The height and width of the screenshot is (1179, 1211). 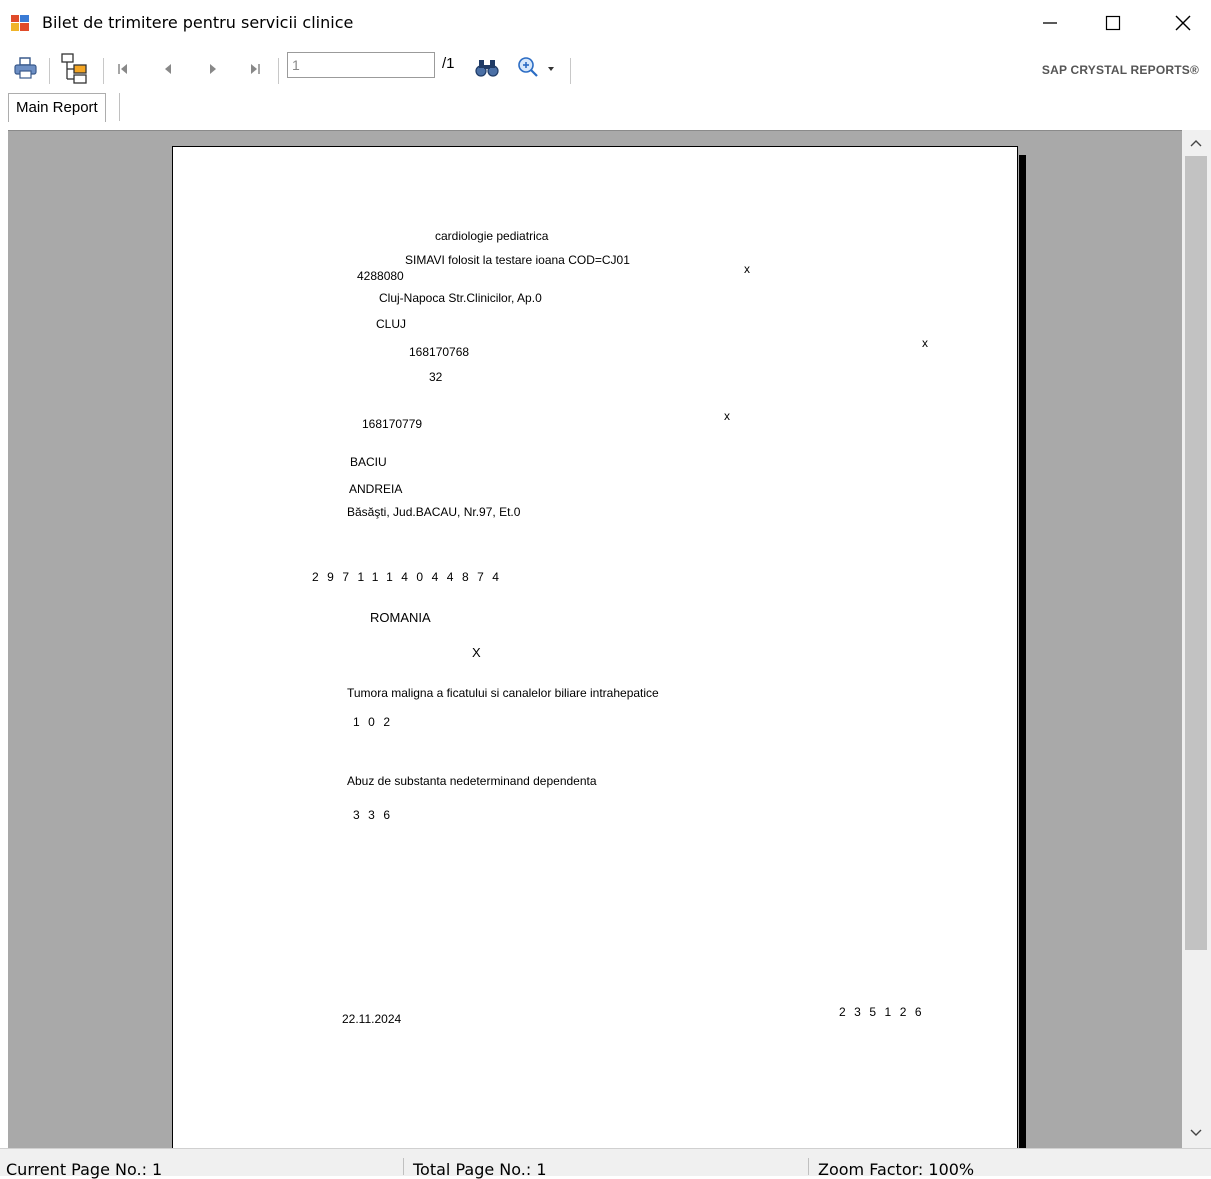 I want to click on zoom-factor-status: Zoom Factor: 100%, so click(x=896, y=1169).